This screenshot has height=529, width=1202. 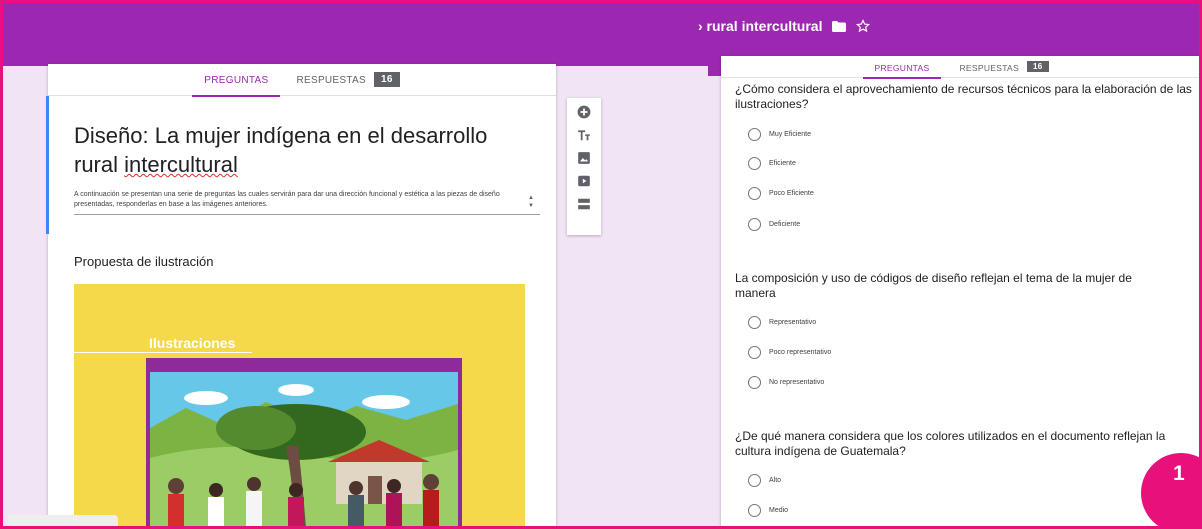 I want to click on slide-number: 1, so click(x=1179, y=473).